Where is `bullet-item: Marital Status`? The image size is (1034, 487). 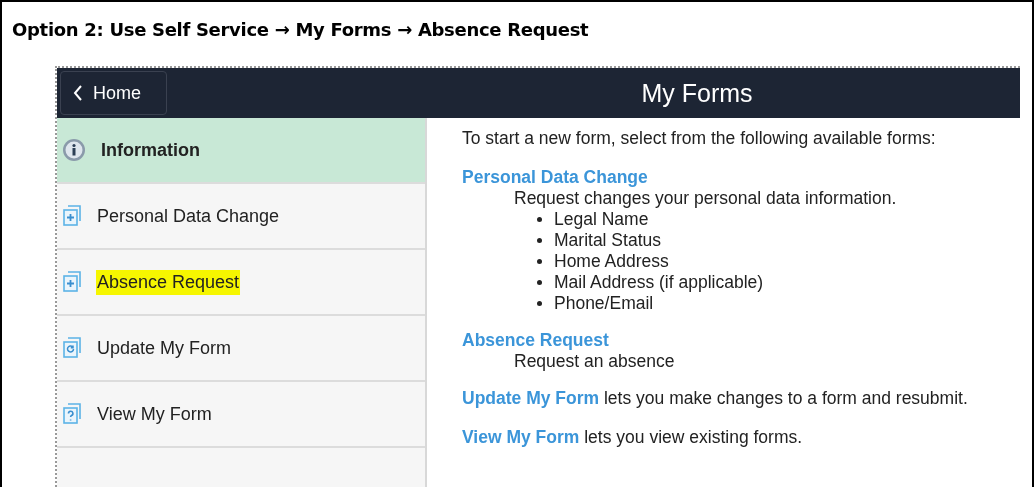
bullet-item: Marital Status is located at coordinates (778, 240).